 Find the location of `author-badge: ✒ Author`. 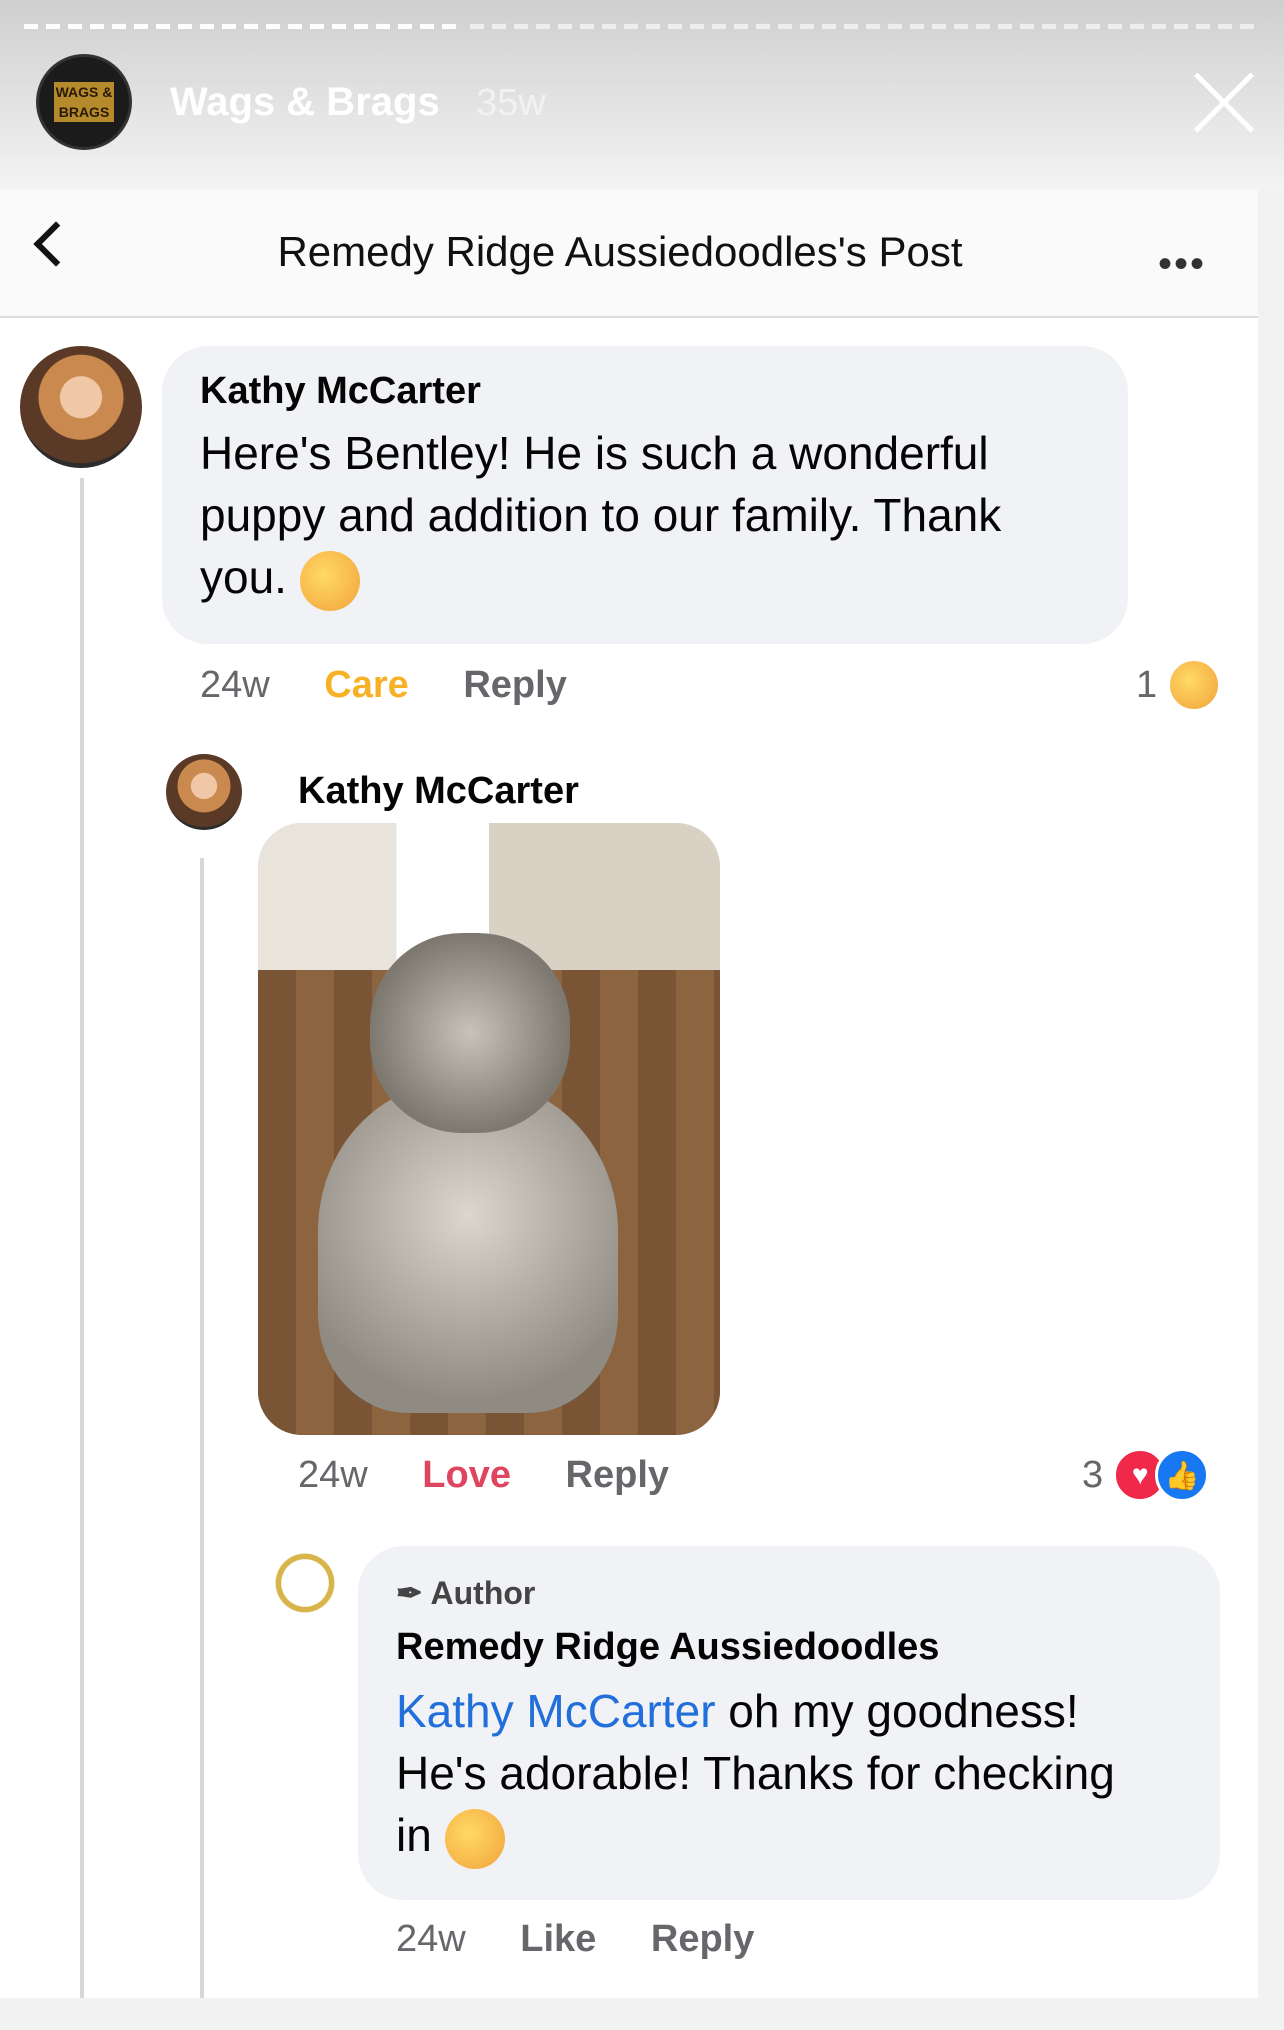

author-badge: ✒ Author is located at coordinates (466, 1593).